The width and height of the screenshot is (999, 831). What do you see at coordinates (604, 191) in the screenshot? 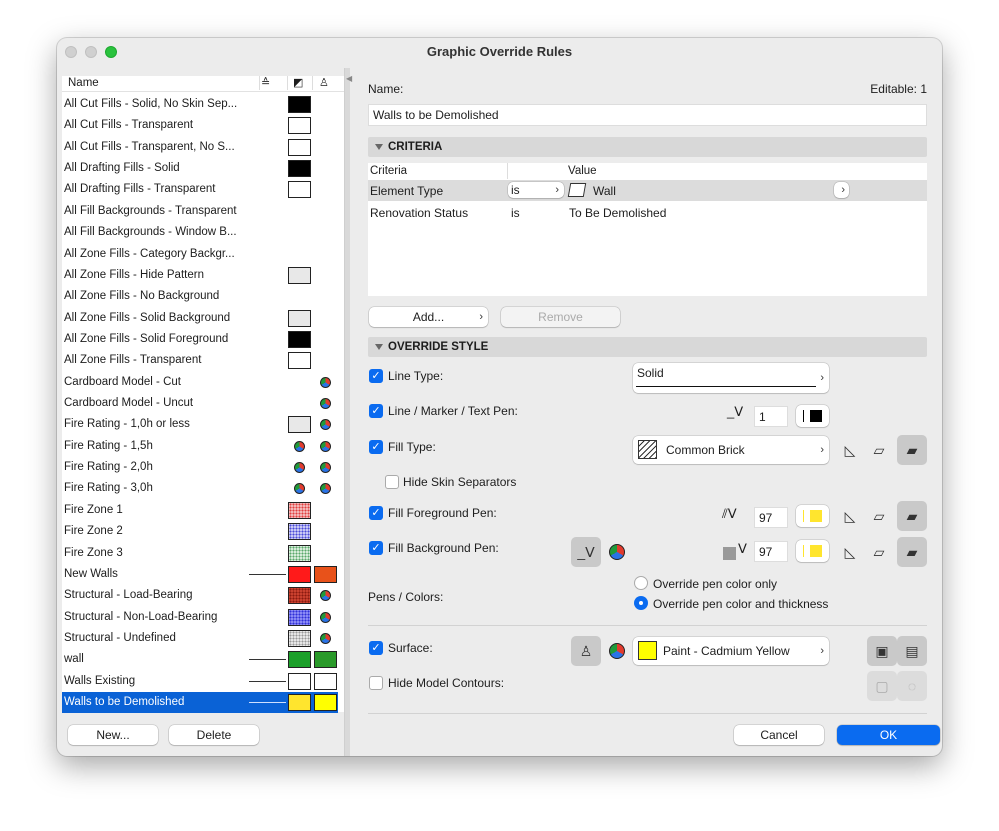
I see `criteria-value: Wall` at bounding box center [604, 191].